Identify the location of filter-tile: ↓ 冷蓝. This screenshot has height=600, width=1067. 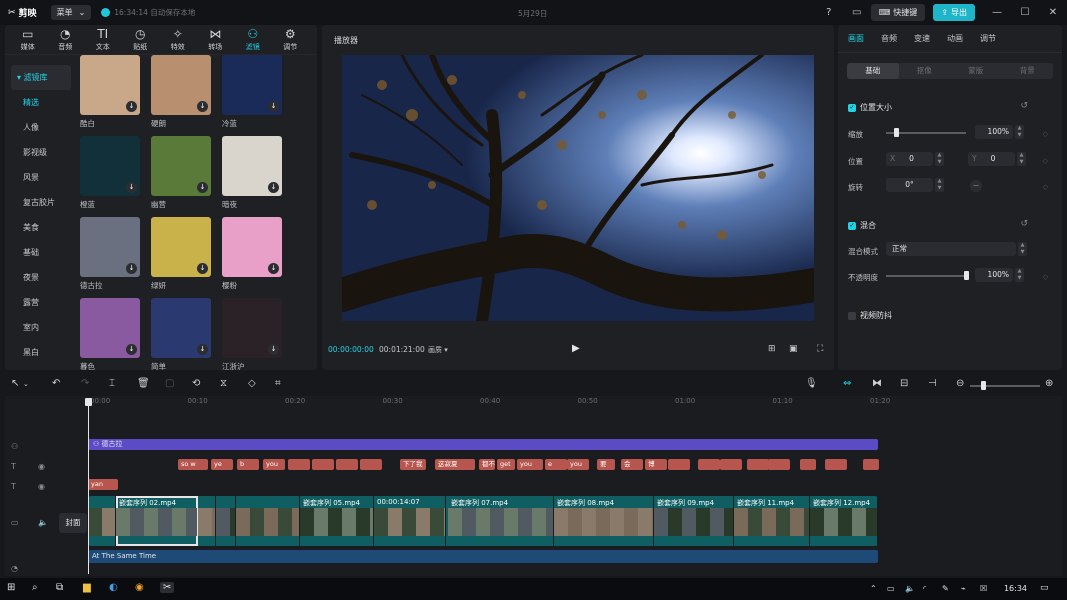
(252, 96).